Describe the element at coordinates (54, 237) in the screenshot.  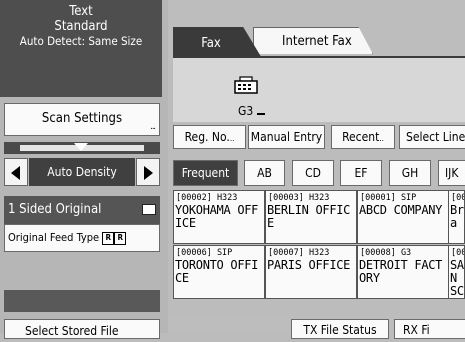
I see `feed-type-label: Original Feed Type` at that location.